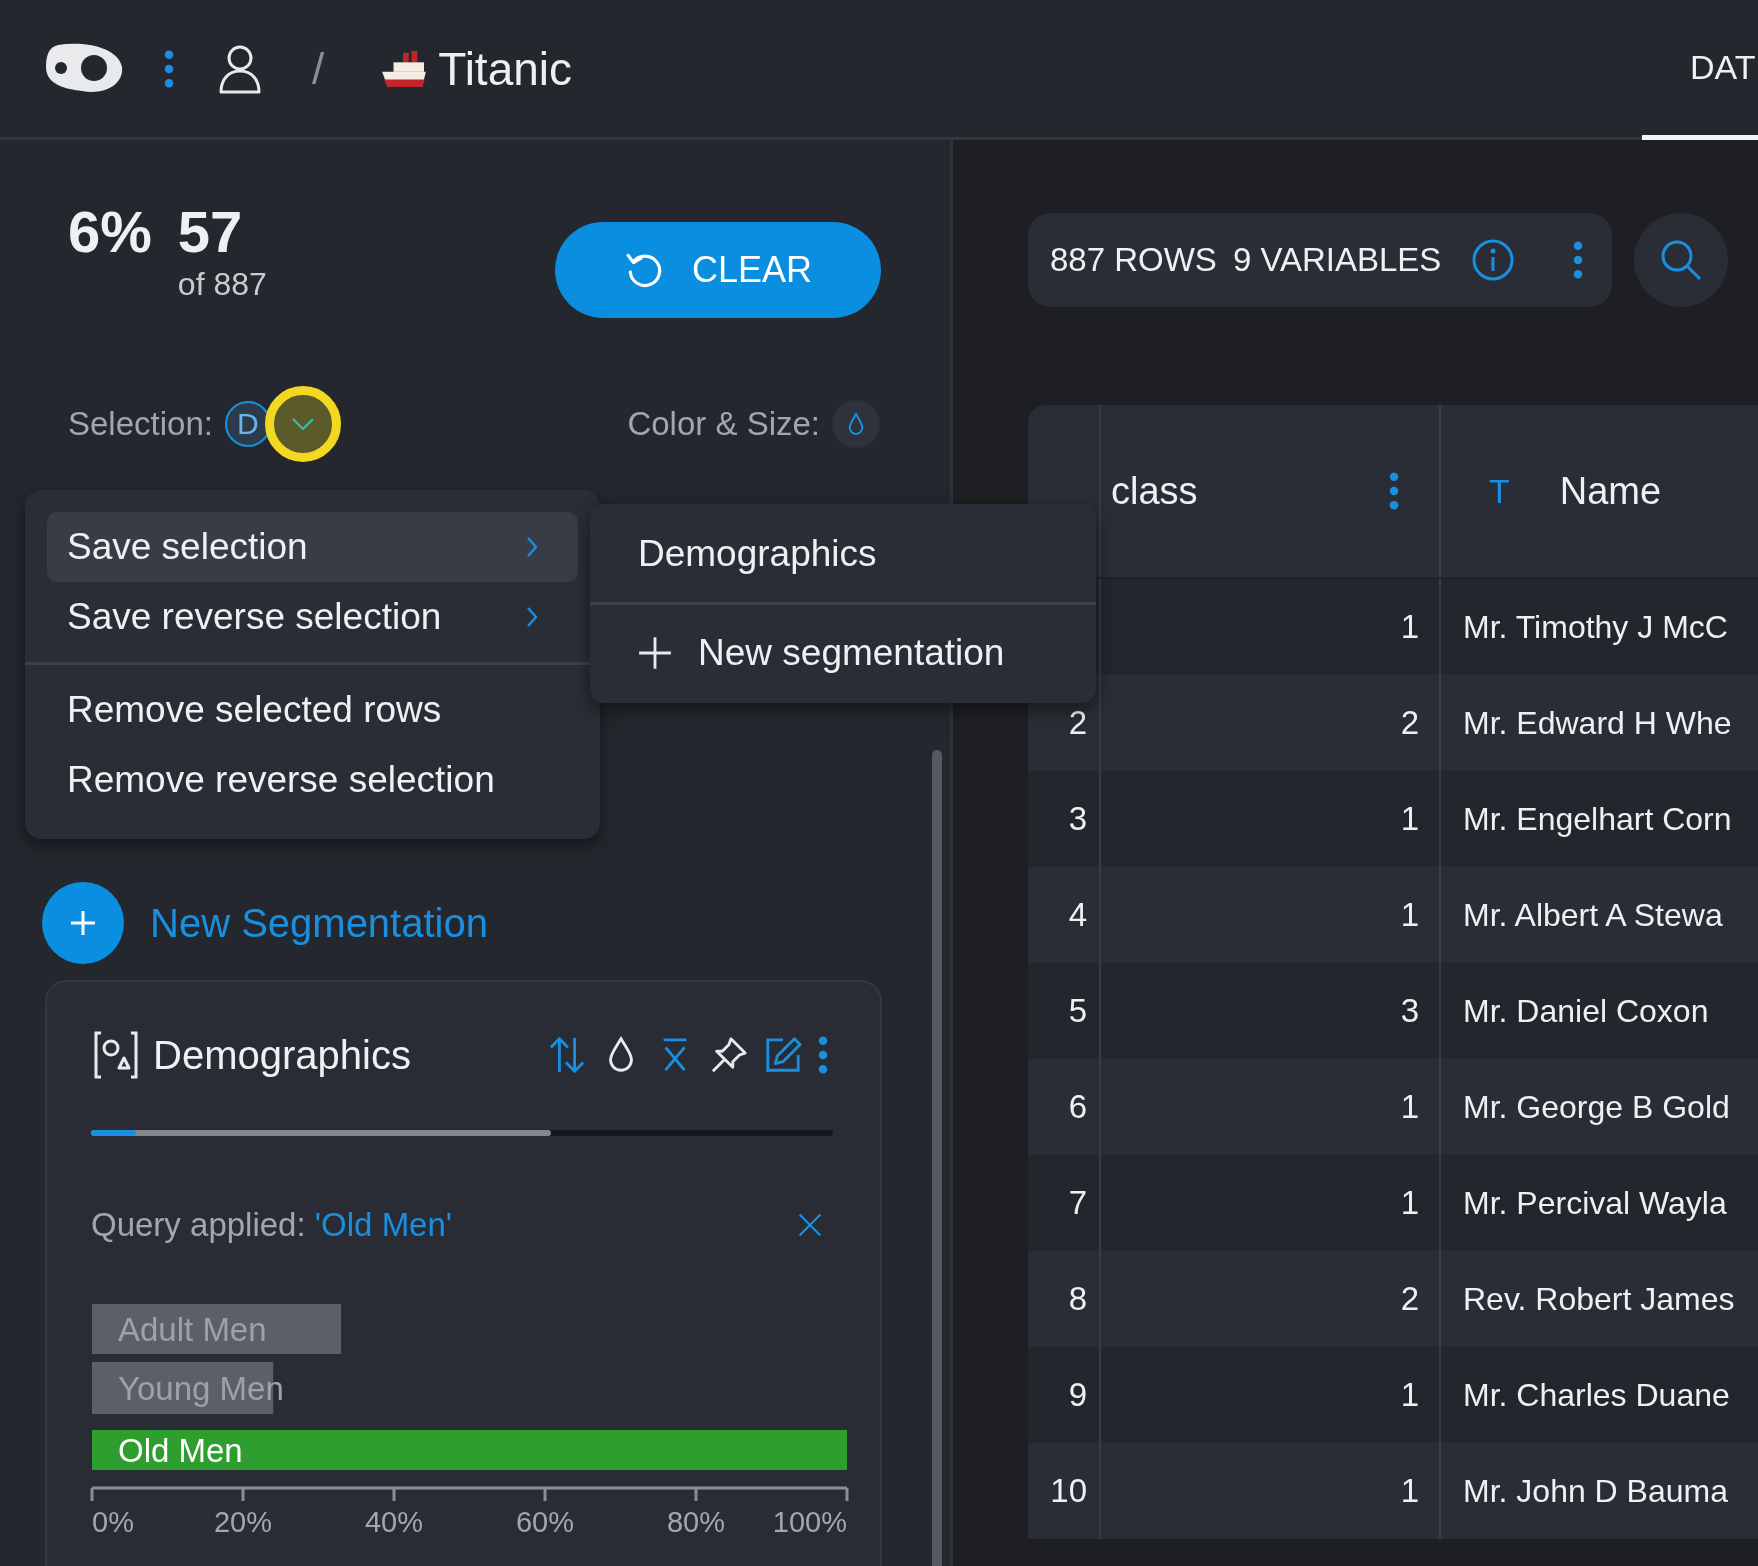 Image resolution: width=1758 pixels, height=1566 pixels. Describe the element at coordinates (1077, 1107) in the screenshot. I see `row-number: 6` at that location.